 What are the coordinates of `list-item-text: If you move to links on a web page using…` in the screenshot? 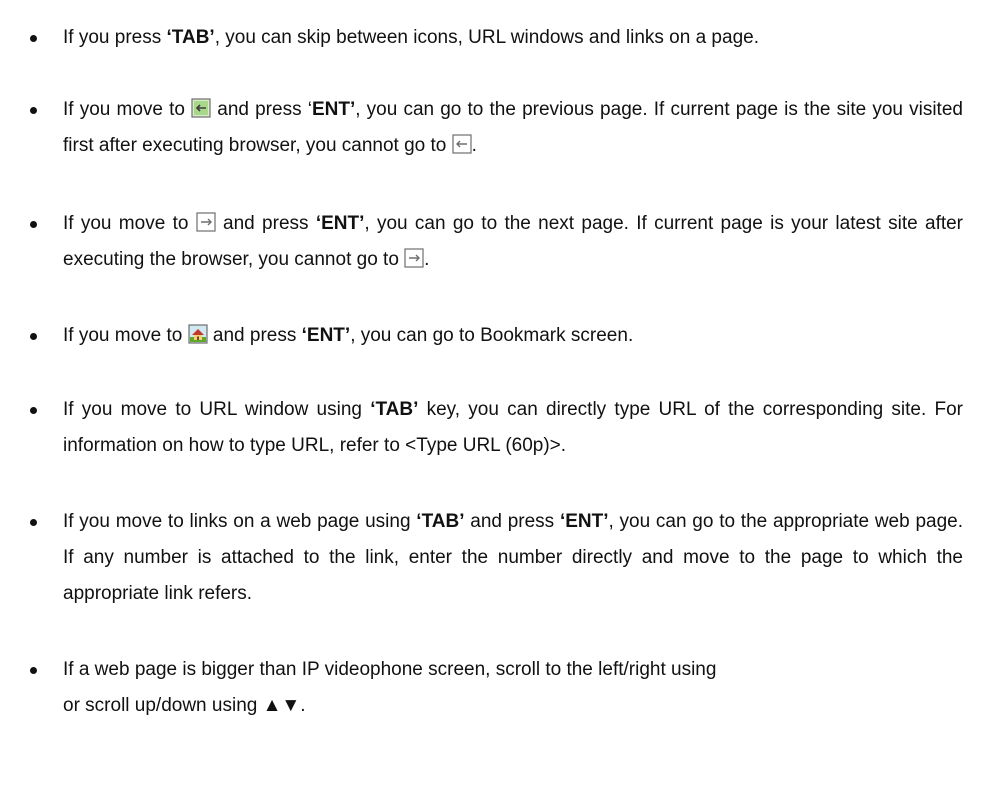 It's located at (513, 558).